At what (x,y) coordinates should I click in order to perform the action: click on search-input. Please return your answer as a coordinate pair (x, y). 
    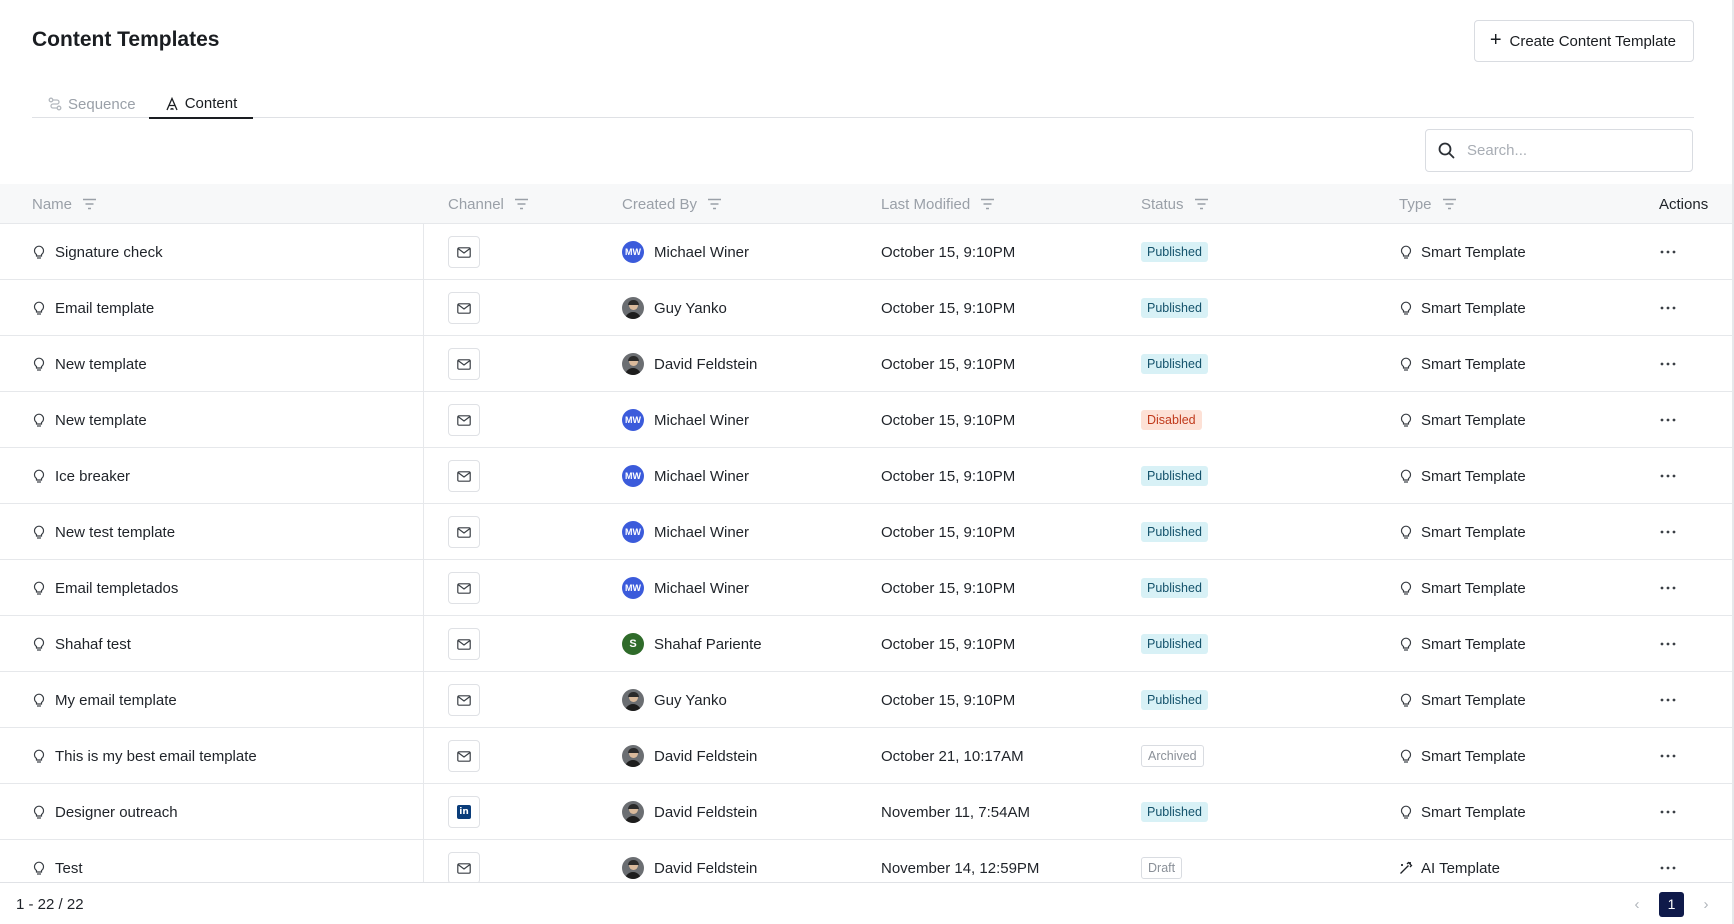
    Looking at the image, I should click on (1567, 150).